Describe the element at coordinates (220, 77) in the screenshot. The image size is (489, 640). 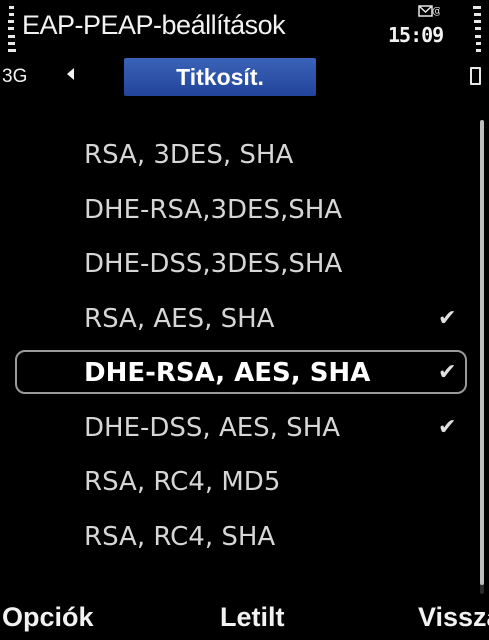
I see `tab-encryption: Titkosít.` at that location.